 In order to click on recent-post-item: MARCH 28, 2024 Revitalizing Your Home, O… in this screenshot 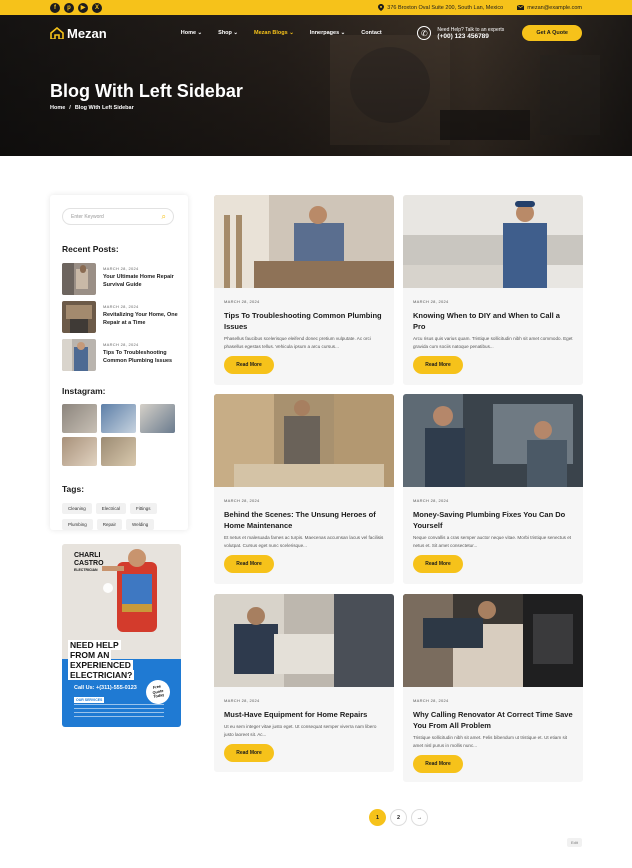, I will do `click(122, 317)`.